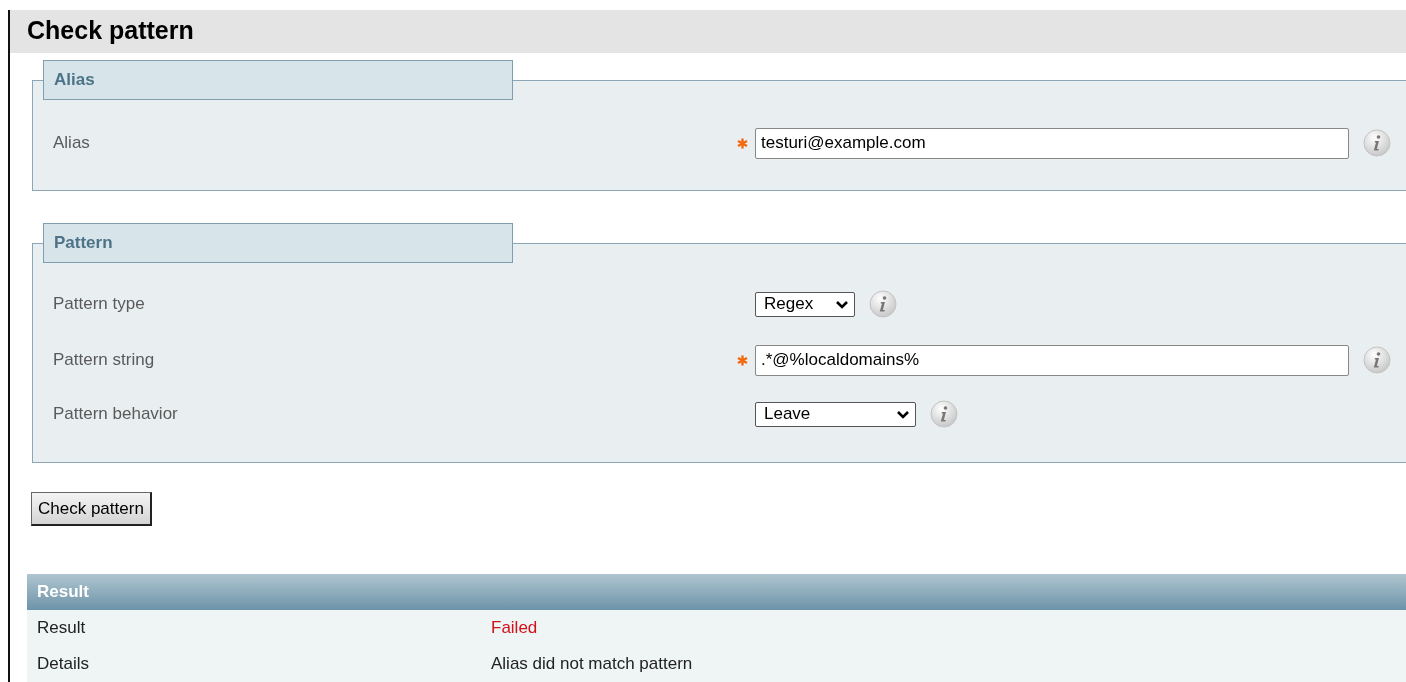  Describe the element at coordinates (278, 80) in the screenshot. I see `section-legend: Alias` at that location.